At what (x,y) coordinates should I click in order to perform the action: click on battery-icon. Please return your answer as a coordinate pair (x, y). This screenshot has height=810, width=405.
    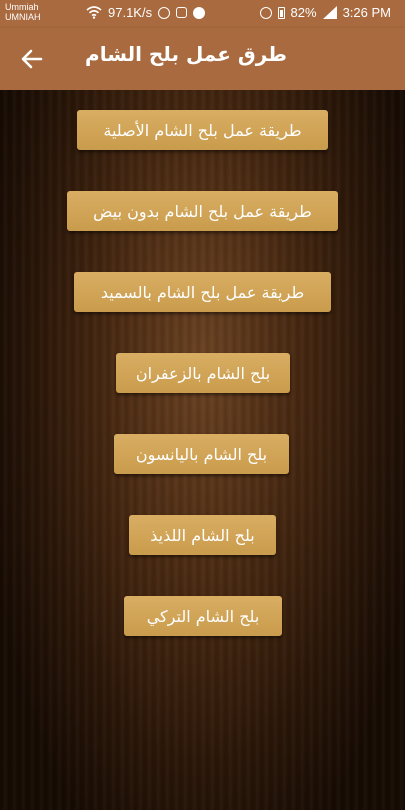
    Looking at the image, I should click on (281, 12).